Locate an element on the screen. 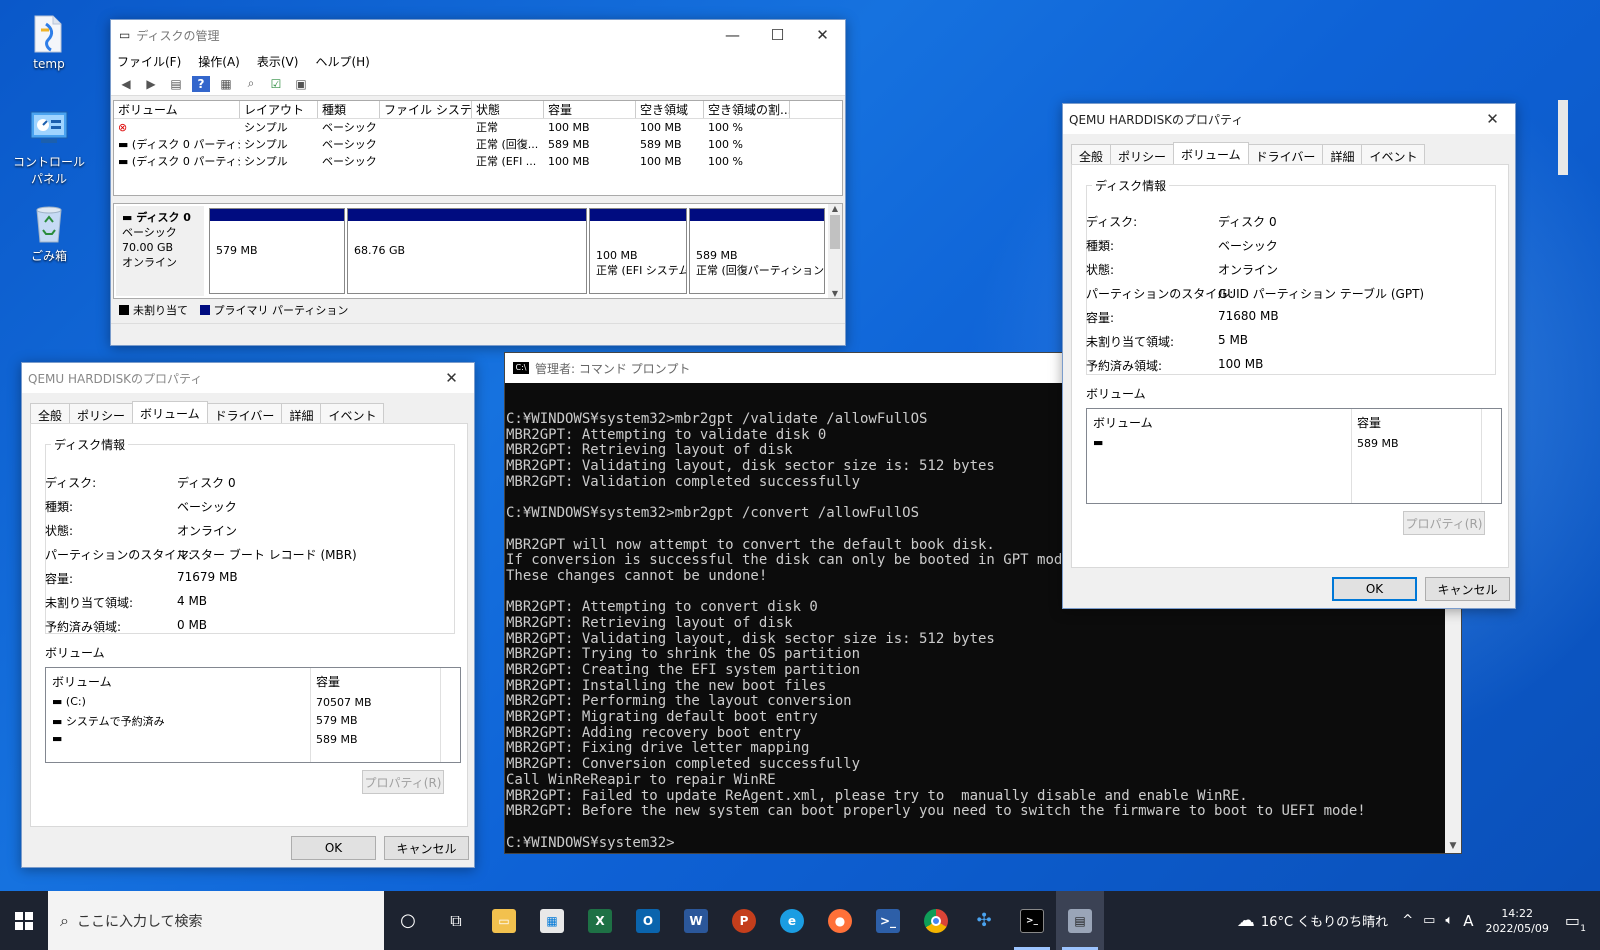 This screenshot has height=950, width=1600. table-row: ⊗ シンプル ベーシック 正常 100 MB 100 MB 100 % is located at coordinates (478, 127).